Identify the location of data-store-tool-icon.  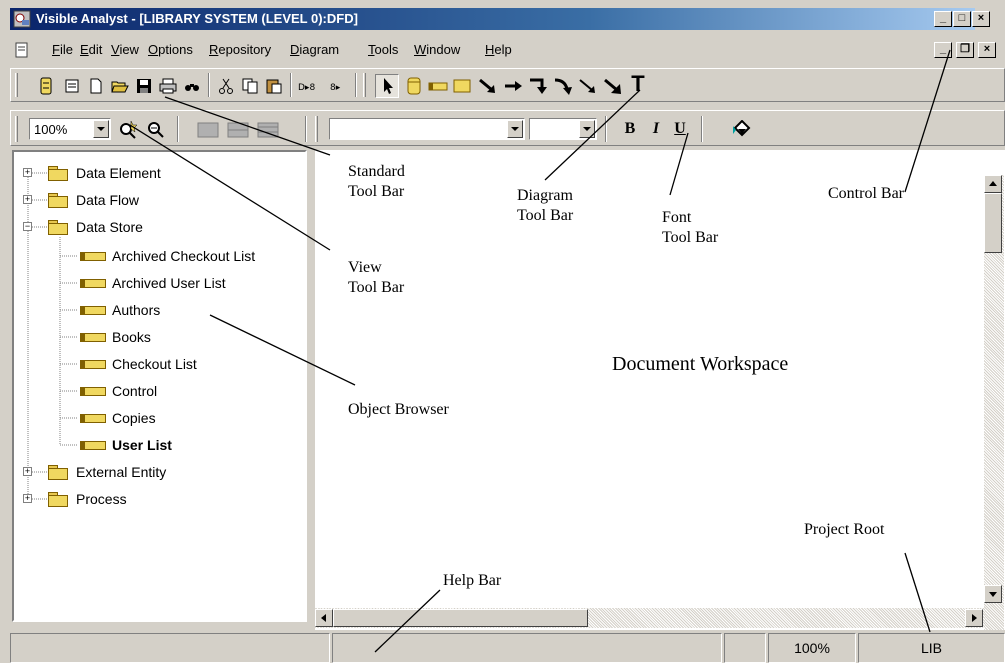
(438, 86).